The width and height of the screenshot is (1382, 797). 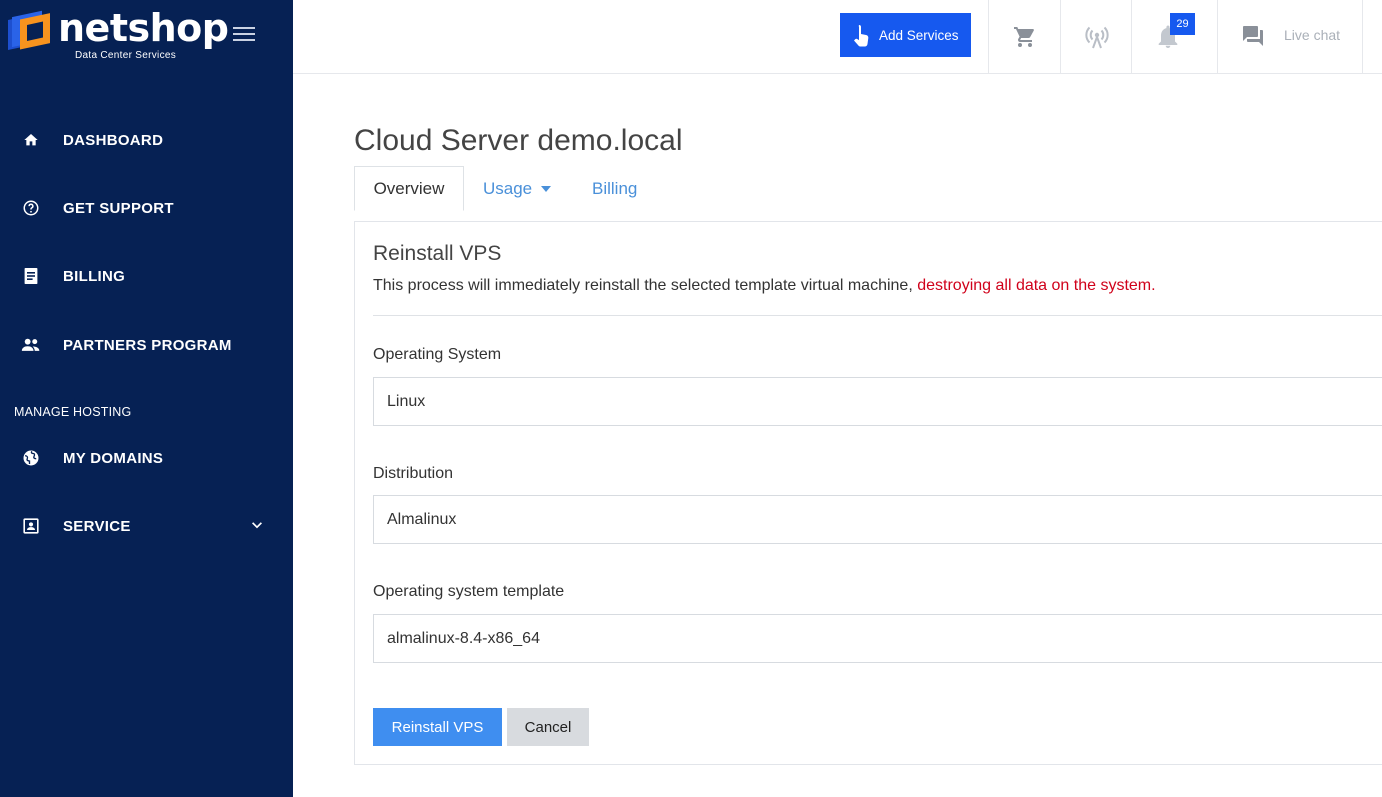 I want to click on sidebar-item-my-domains: MY DOMAINS, so click(x=146, y=458).